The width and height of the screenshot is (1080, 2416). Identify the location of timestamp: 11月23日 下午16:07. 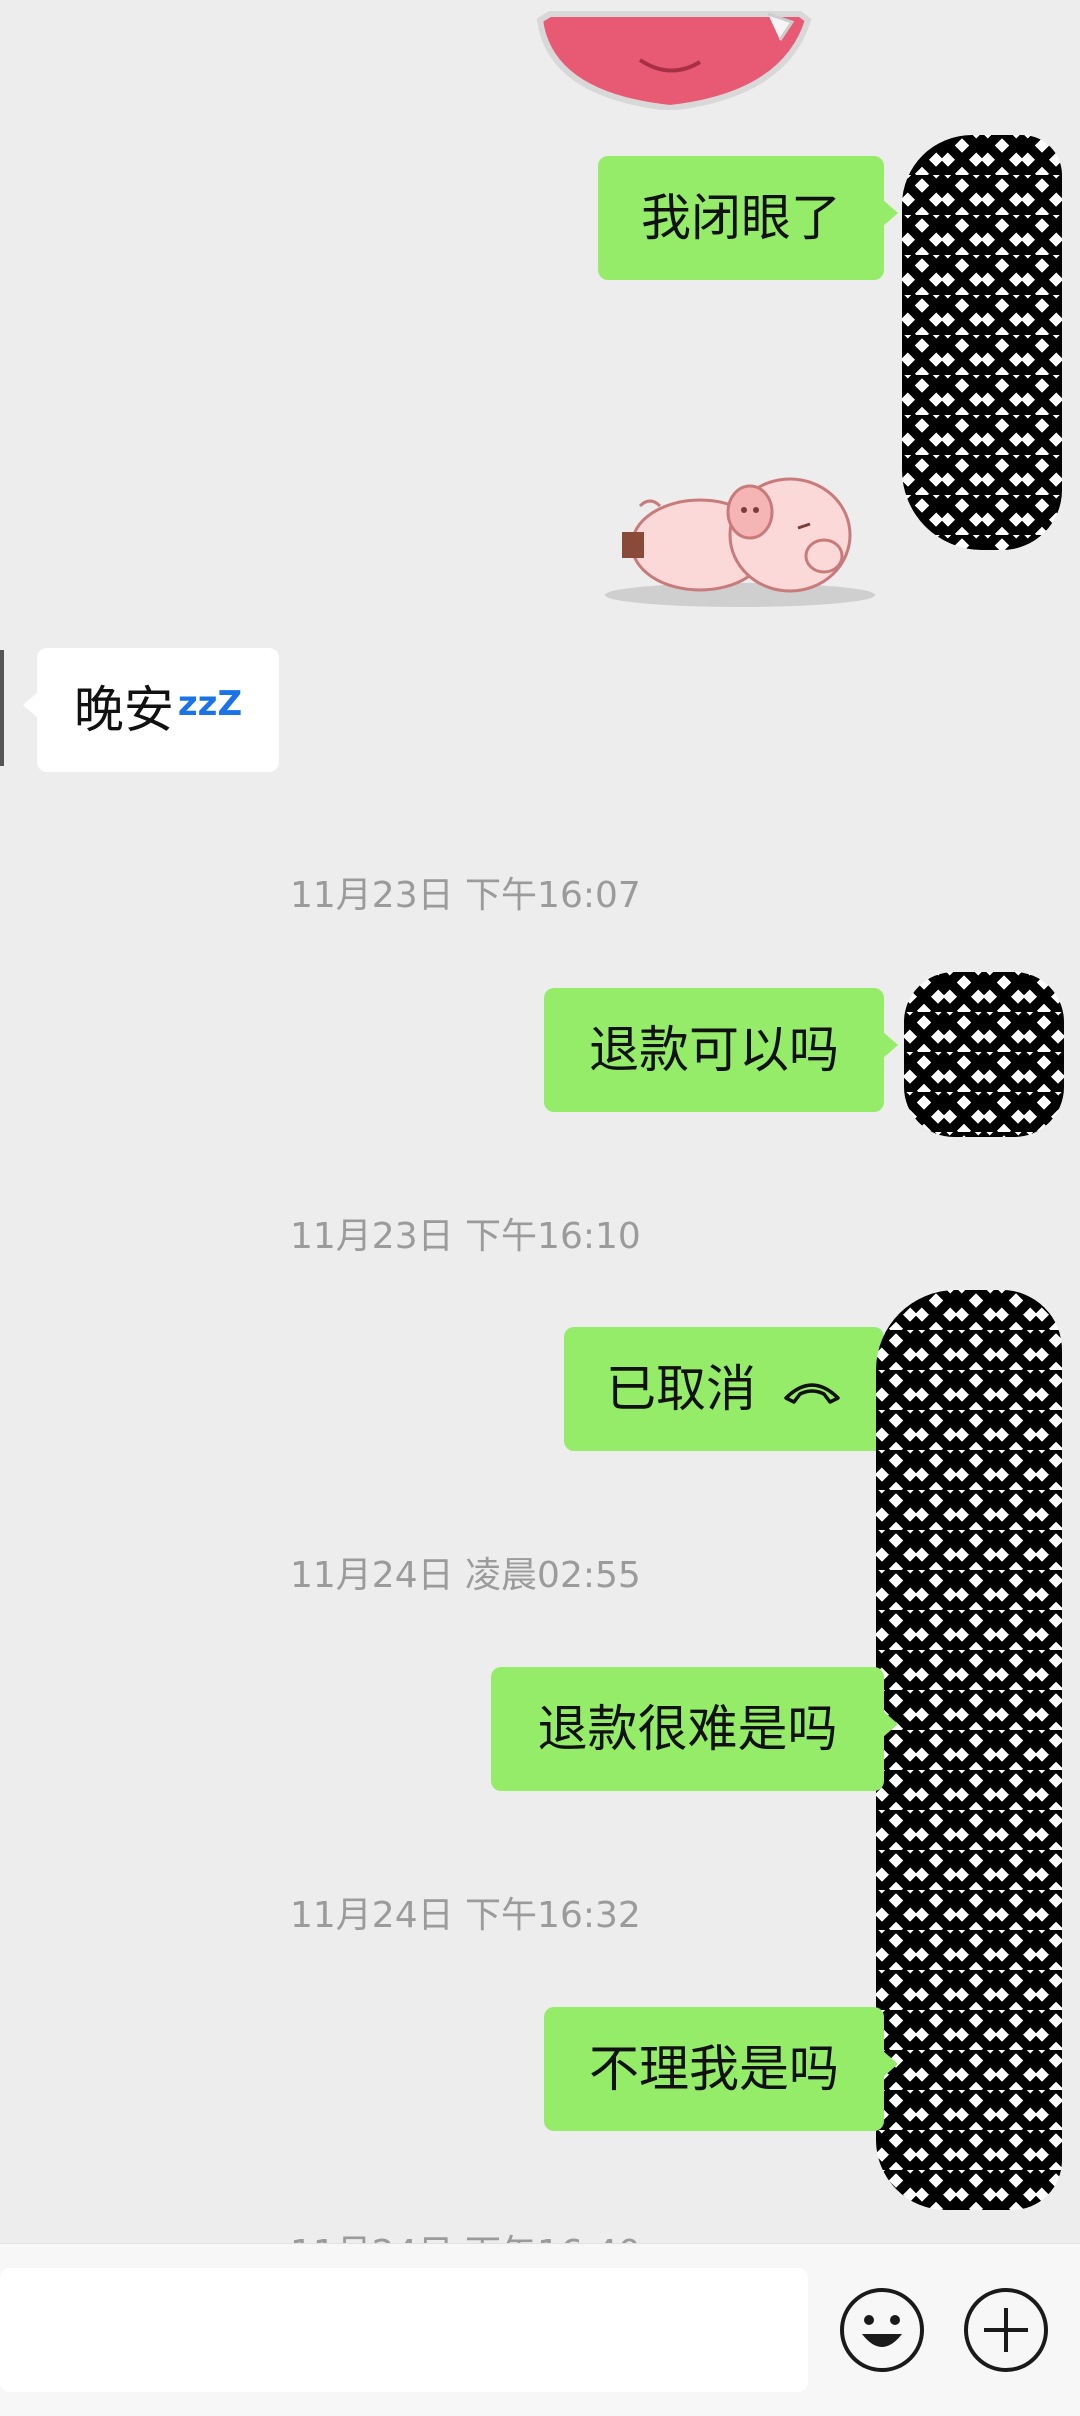
(465, 895).